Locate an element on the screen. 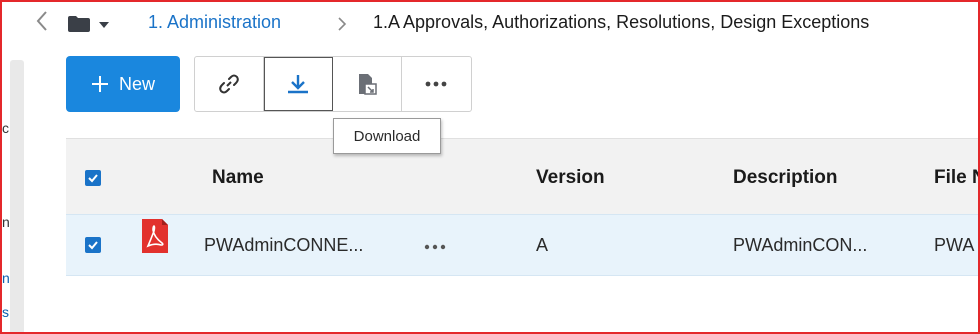  left-panel-text: c is located at coordinates (5, 128).